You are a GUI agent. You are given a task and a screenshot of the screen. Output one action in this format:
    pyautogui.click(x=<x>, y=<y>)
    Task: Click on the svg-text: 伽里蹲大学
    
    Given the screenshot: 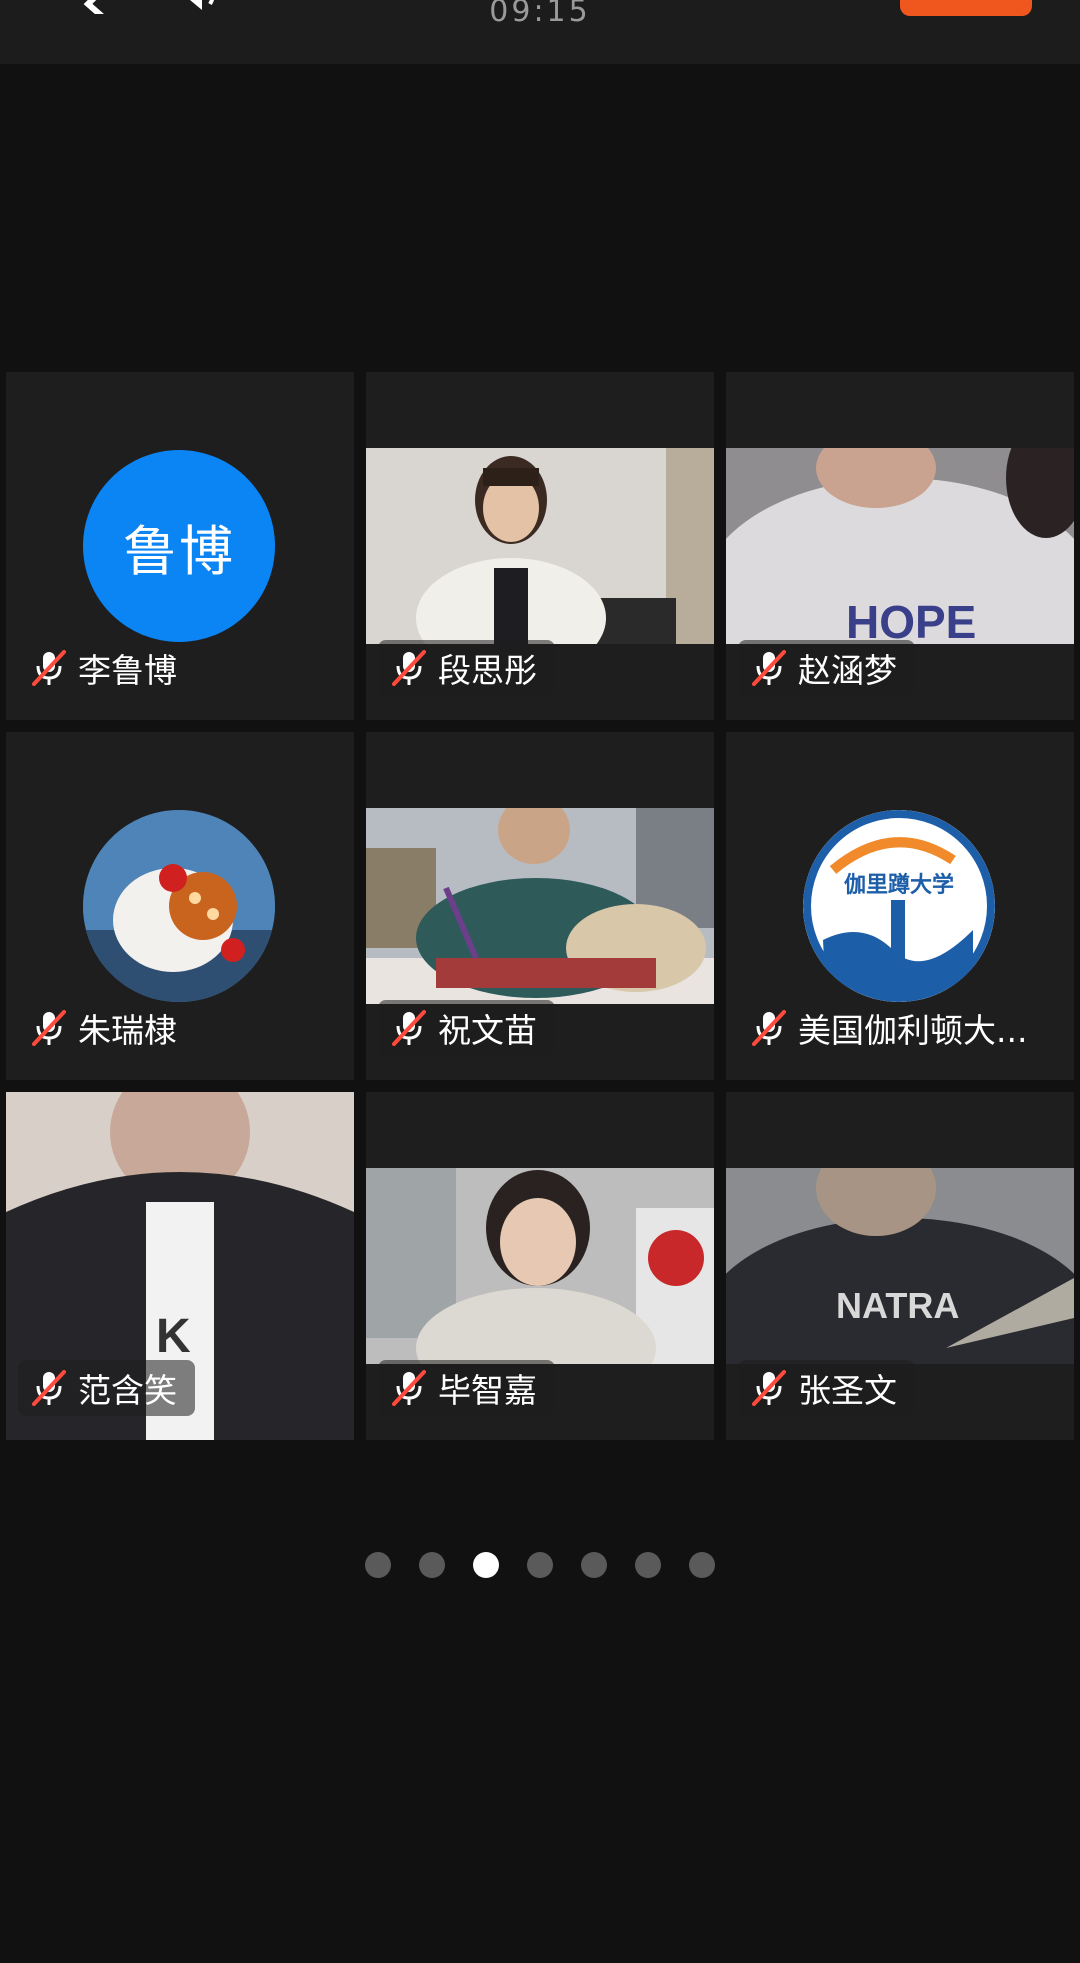 What is the action you would take?
    pyautogui.click(x=899, y=885)
    